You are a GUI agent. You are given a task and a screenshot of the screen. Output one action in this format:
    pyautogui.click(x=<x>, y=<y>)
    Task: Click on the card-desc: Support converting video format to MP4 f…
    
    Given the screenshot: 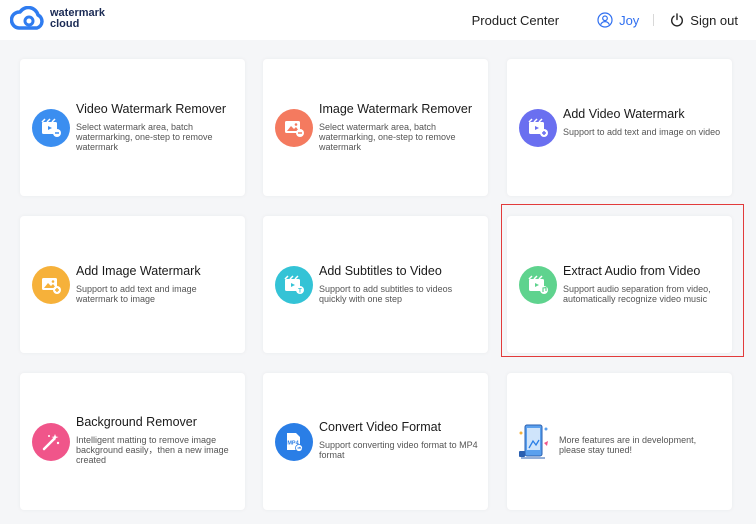 What is the action you would take?
    pyautogui.click(x=398, y=450)
    